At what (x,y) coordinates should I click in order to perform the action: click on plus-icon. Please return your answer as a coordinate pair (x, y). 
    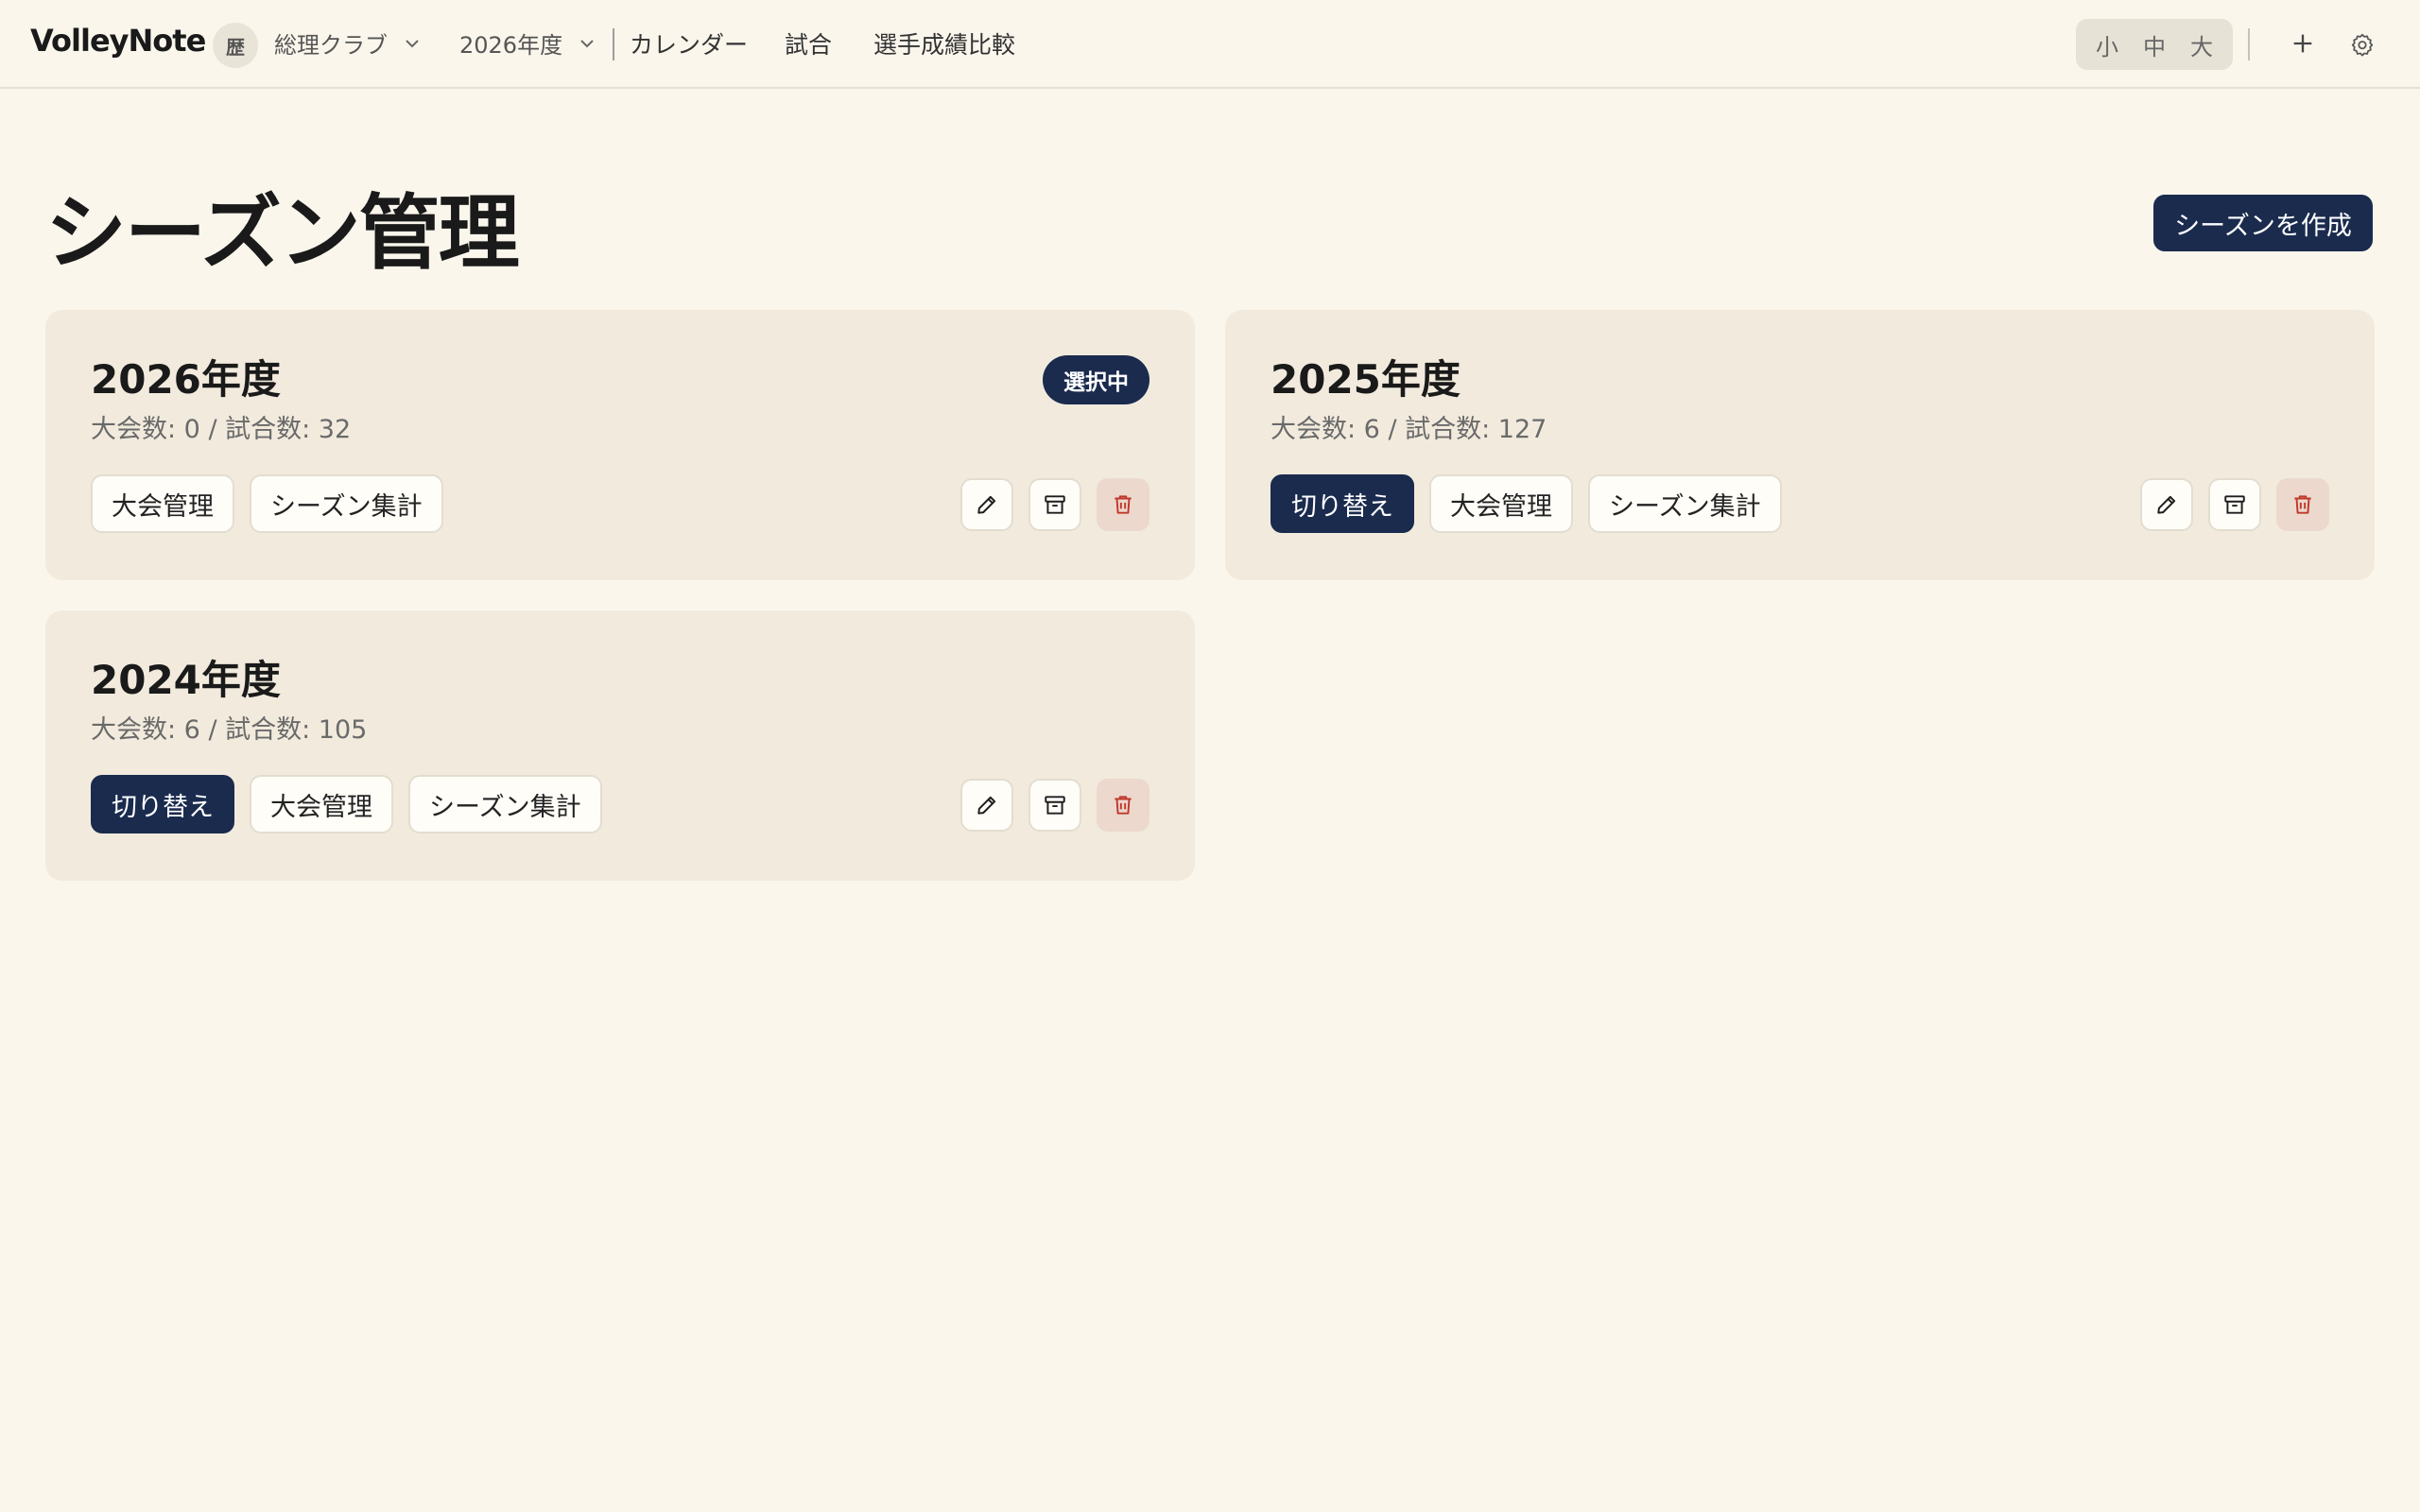
    Looking at the image, I should click on (2302, 43).